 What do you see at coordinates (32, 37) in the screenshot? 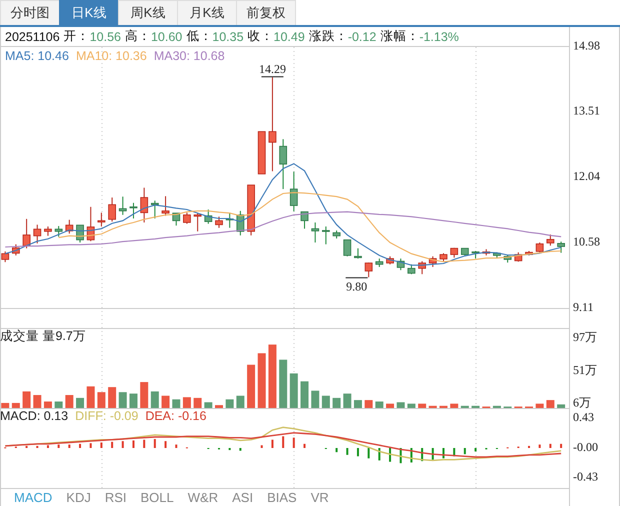
I see `quote-date: 20251106` at bounding box center [32, 37].